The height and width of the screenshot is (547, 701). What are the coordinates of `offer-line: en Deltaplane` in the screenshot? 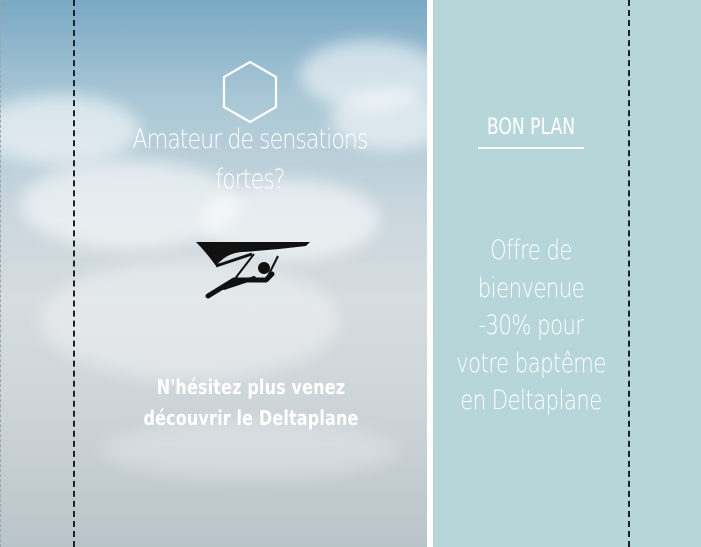 It's located at (531, 400).